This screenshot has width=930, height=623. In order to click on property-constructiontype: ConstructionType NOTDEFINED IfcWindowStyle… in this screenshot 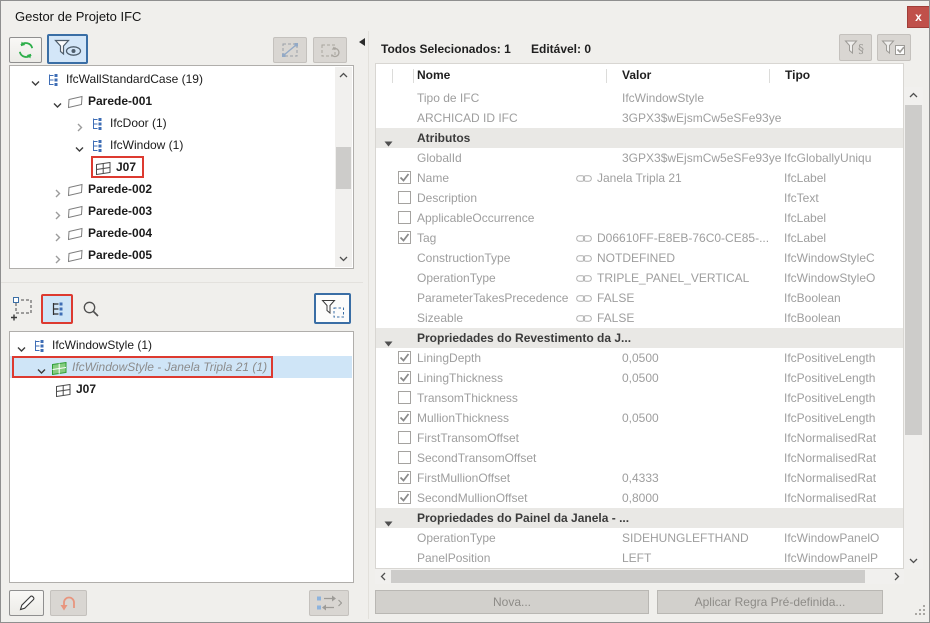, I will do `click(639, 258)`.